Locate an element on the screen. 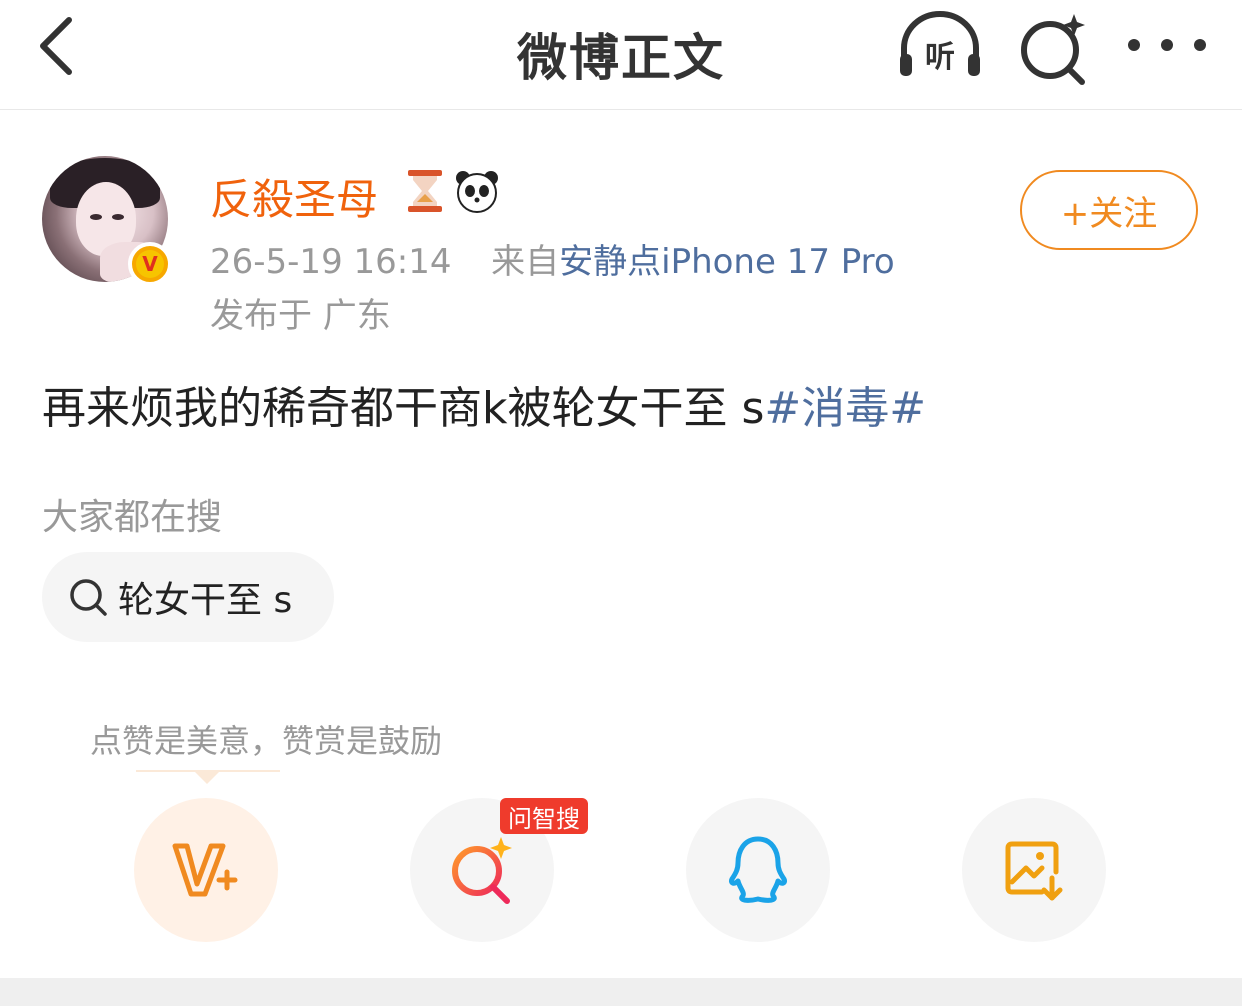 The width and height of the screenshot is (1242, 1006). post-text: 再来烦我的稀奇都干商k被轮女干至 s is located at coordinates (403, 408).